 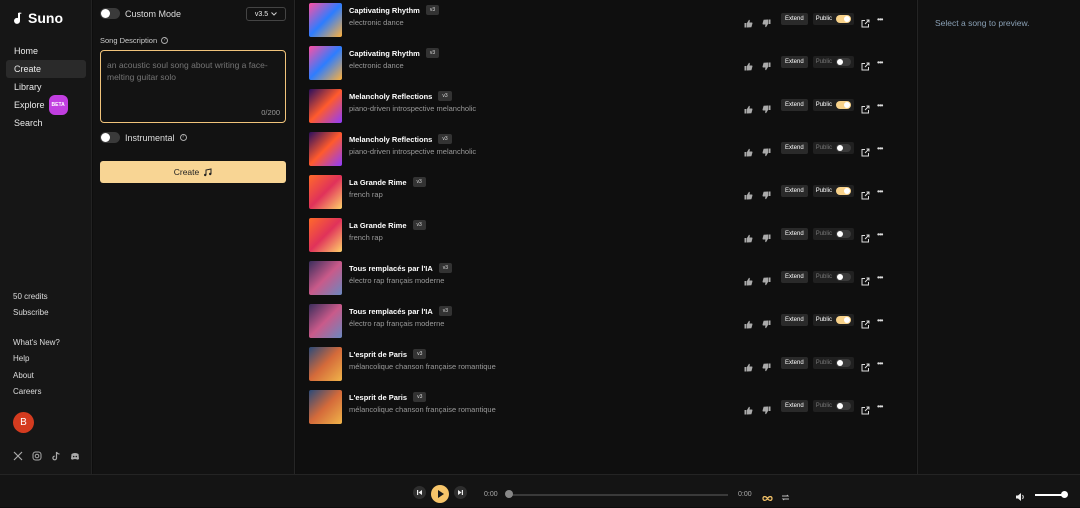 What do you see at coordinates (21, 358) in the screenshot?
I see `help-link: Help` at bounding box center [21, 358].